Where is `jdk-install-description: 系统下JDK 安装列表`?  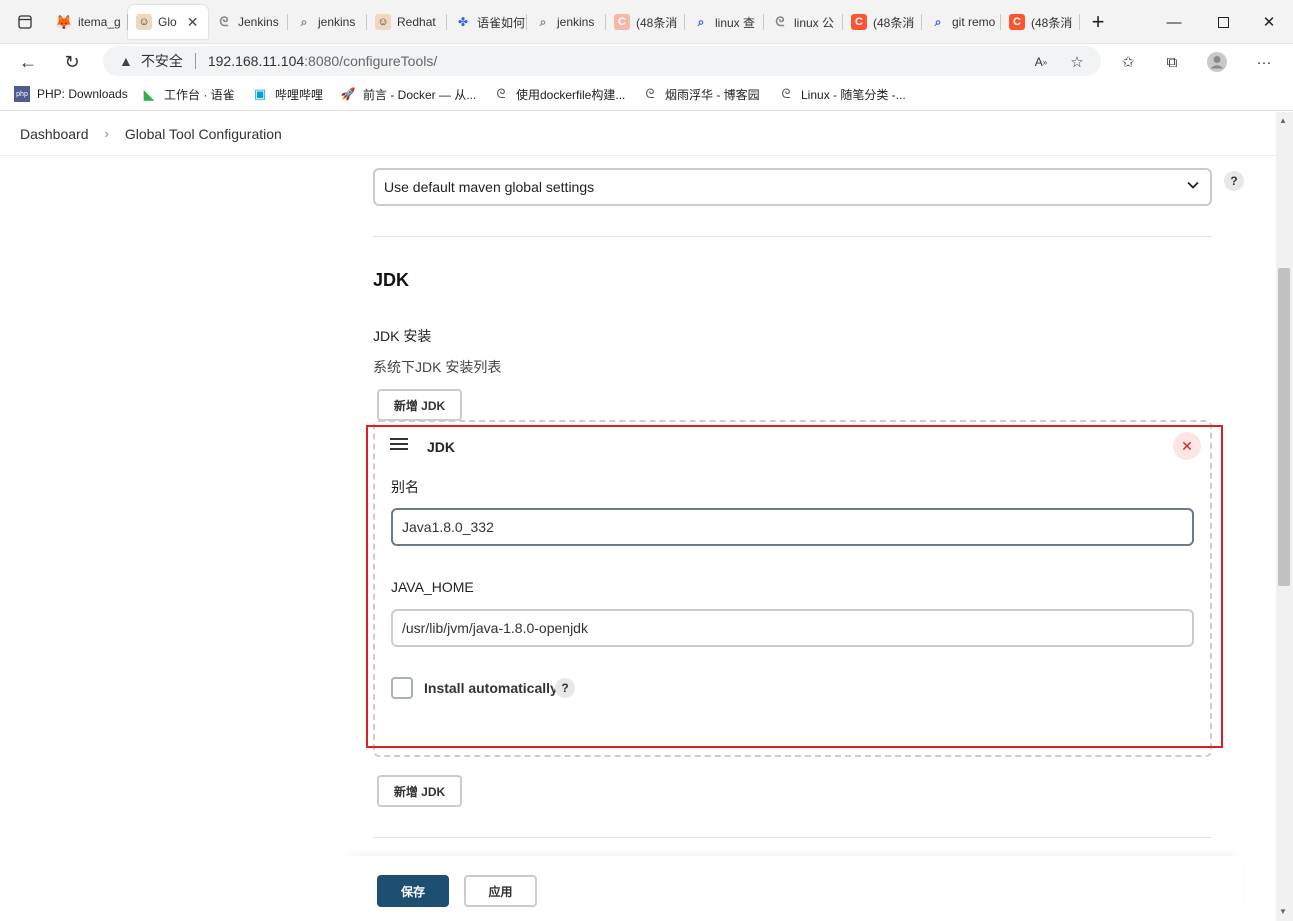
jdk-install-description: 系统下JDK 安装列表 is located at coordinates (437, 367).